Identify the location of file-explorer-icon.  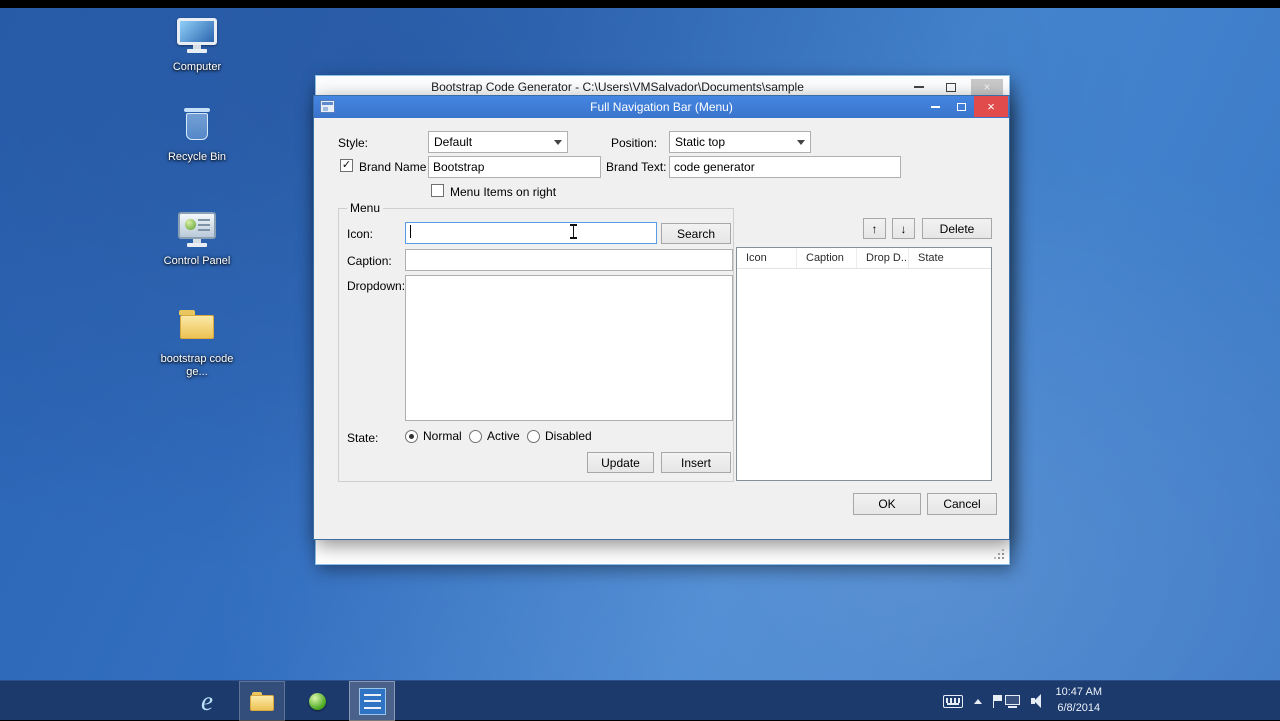
(262, 701).